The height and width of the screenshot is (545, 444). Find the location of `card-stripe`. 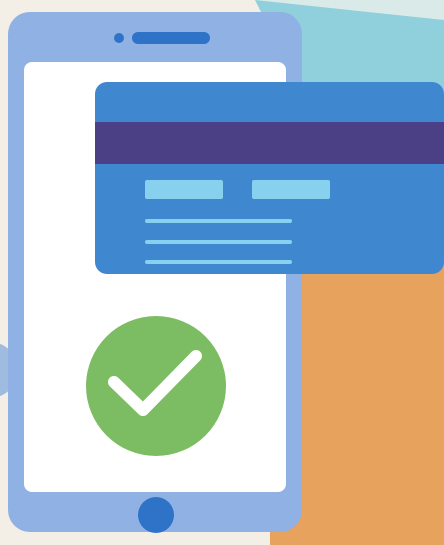

card-stripe is located at coordinates (269, 143).